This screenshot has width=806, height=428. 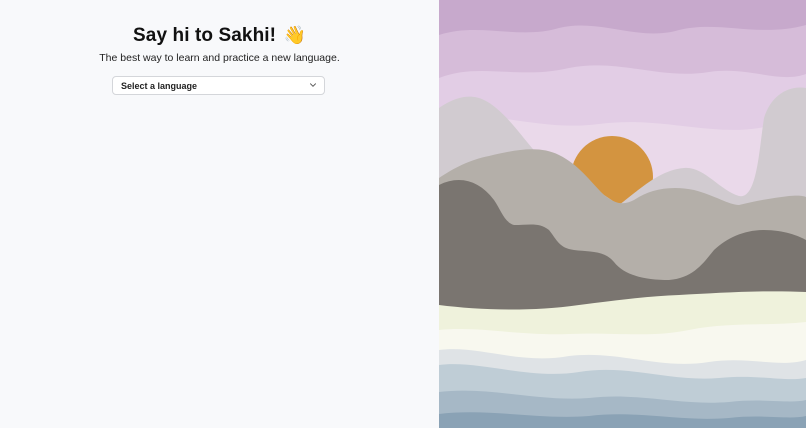 What do you see at coordinates (294, 35) in the screenshot?
I see `waving-hand-icon: 👋` at bounding box center [294, 35].